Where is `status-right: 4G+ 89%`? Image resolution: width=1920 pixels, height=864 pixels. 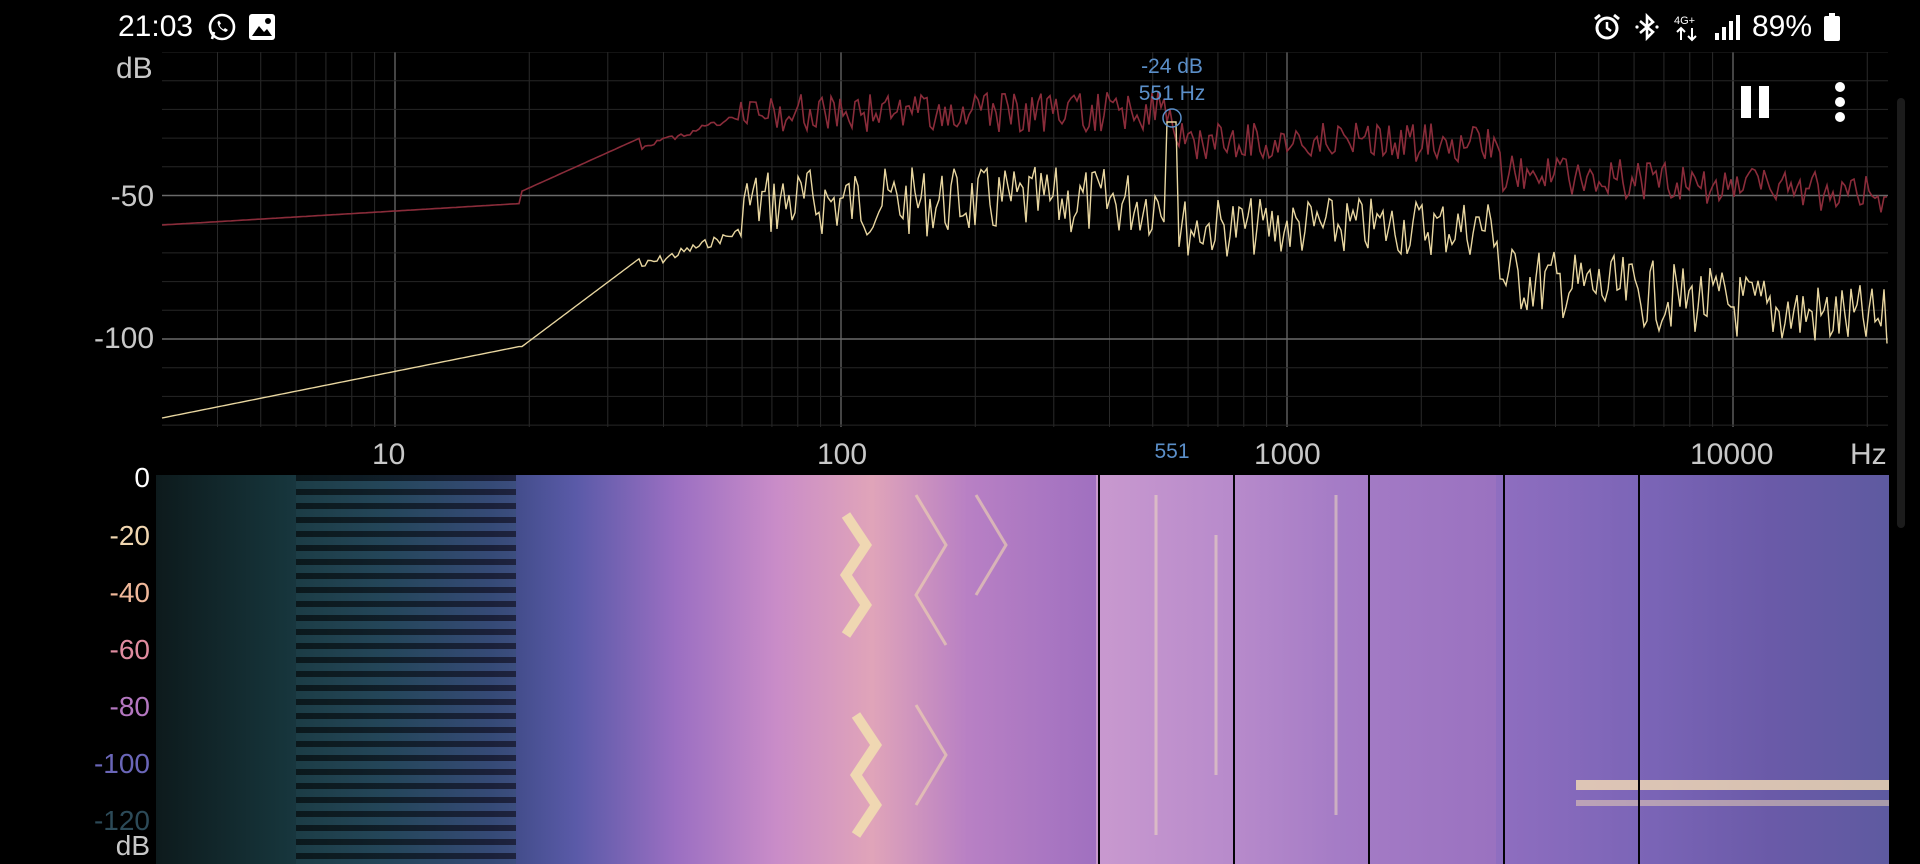 status-right: 4G+ 89% is located at coordinates (1717, 27).